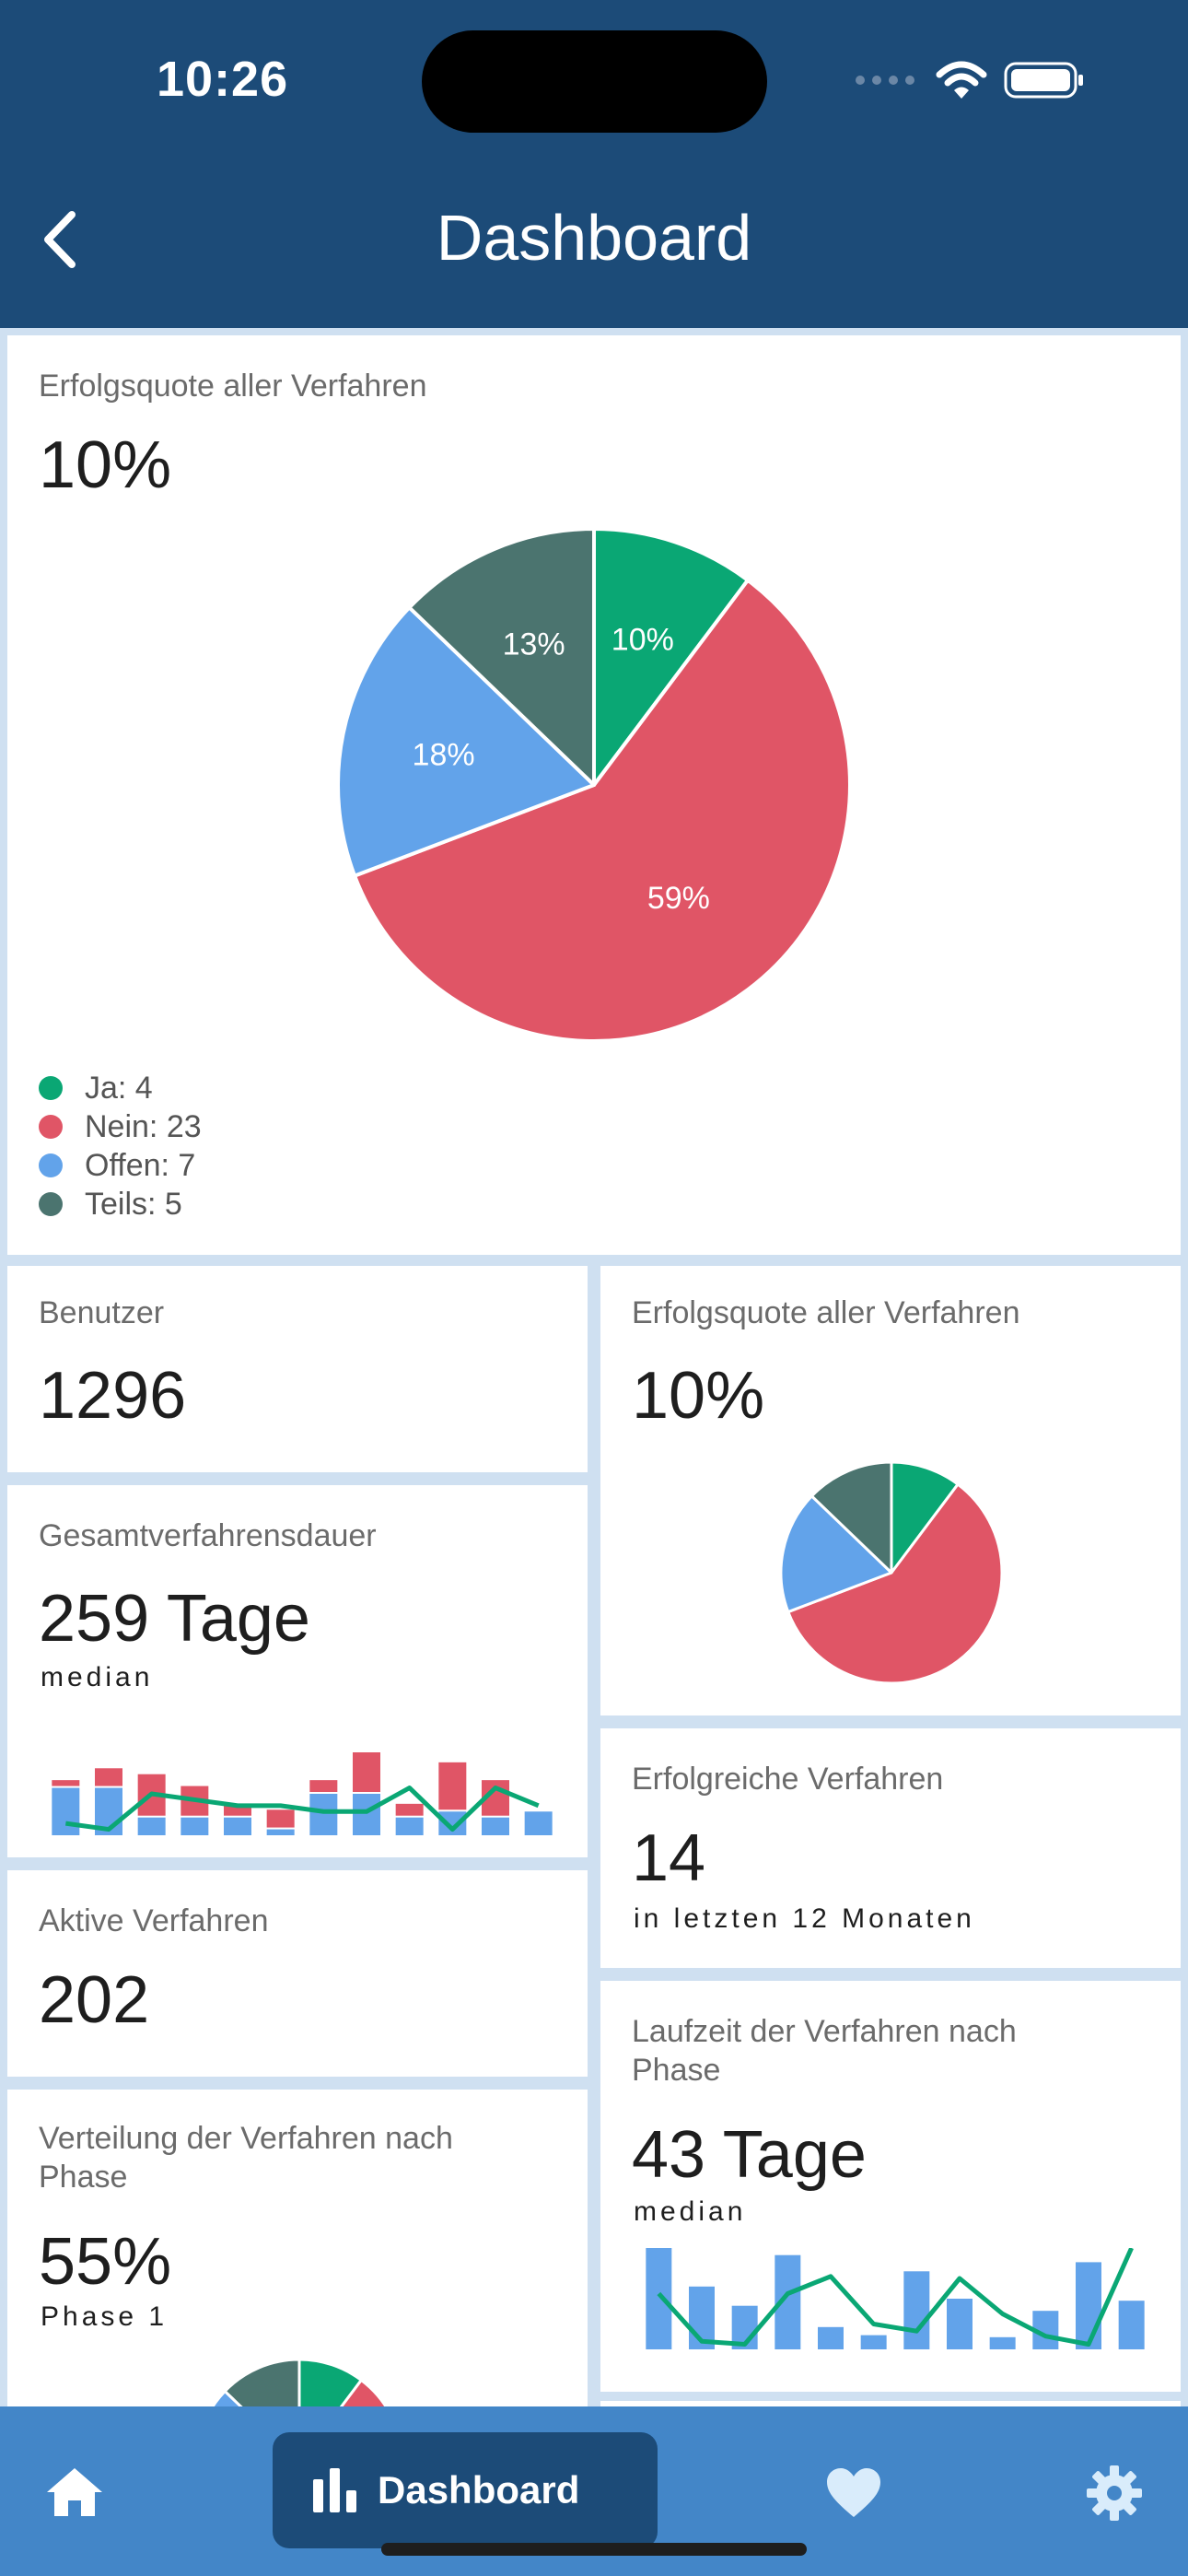 This screenshot has width=1188, height=2576. Describe the element at coordinates (1114, 2493) in the screenshot. I see `gear-icon` at that location.